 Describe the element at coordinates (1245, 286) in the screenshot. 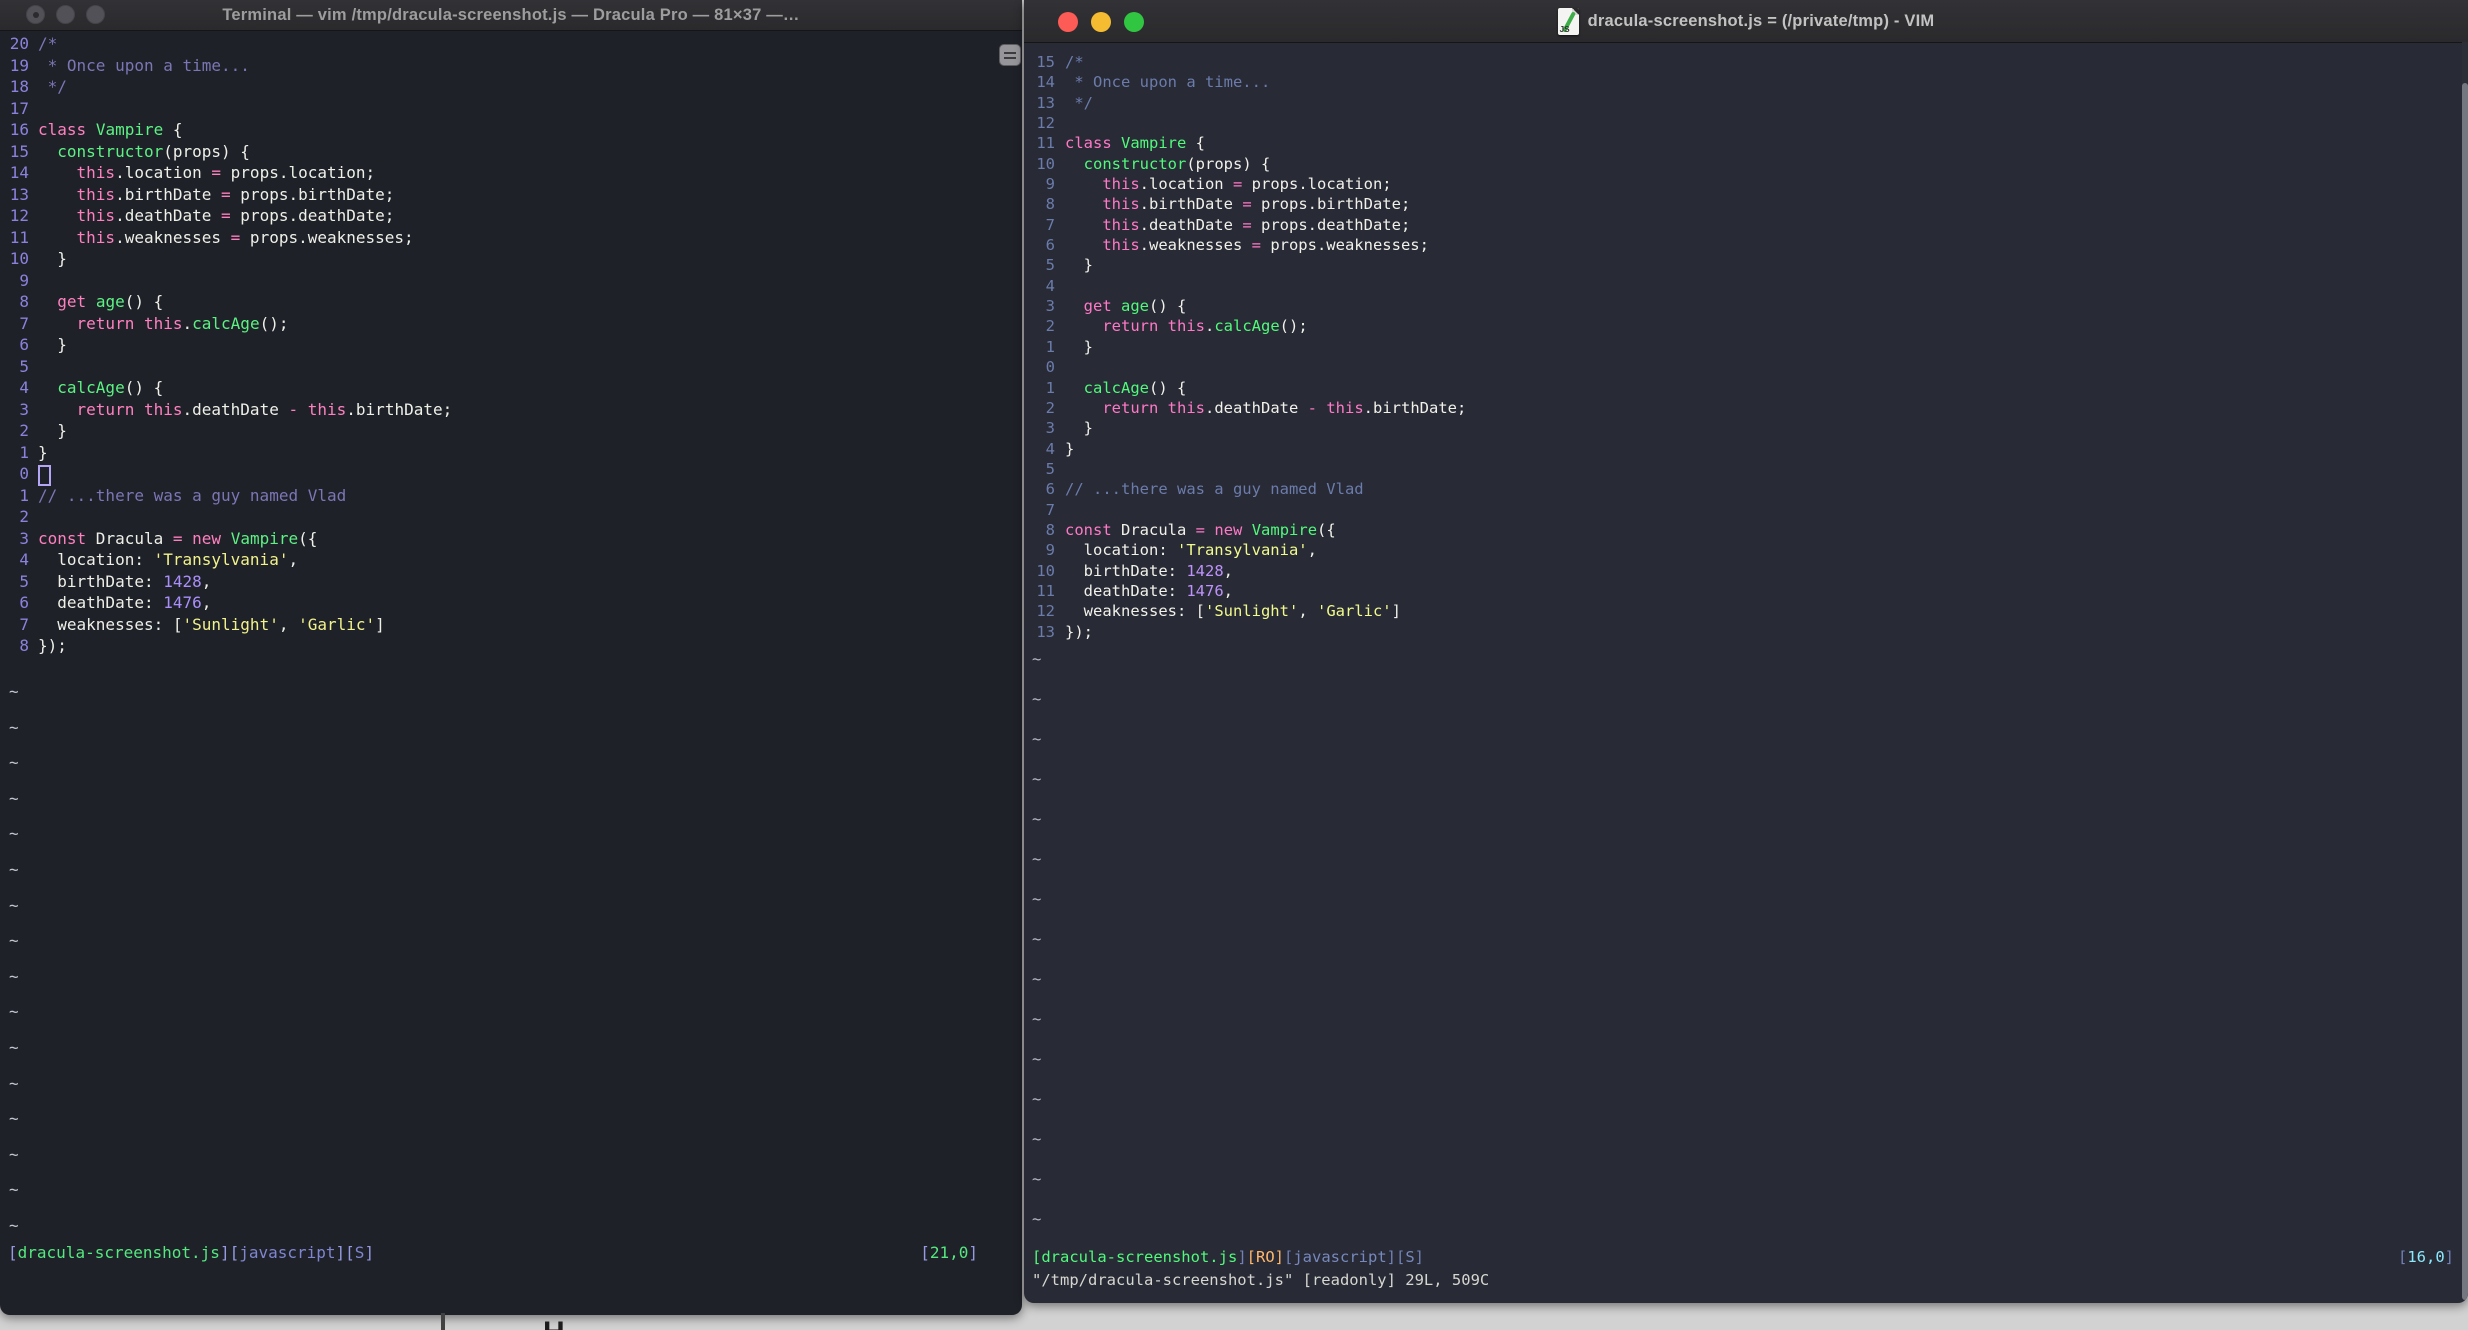

I see `code-line: 4` at that location.